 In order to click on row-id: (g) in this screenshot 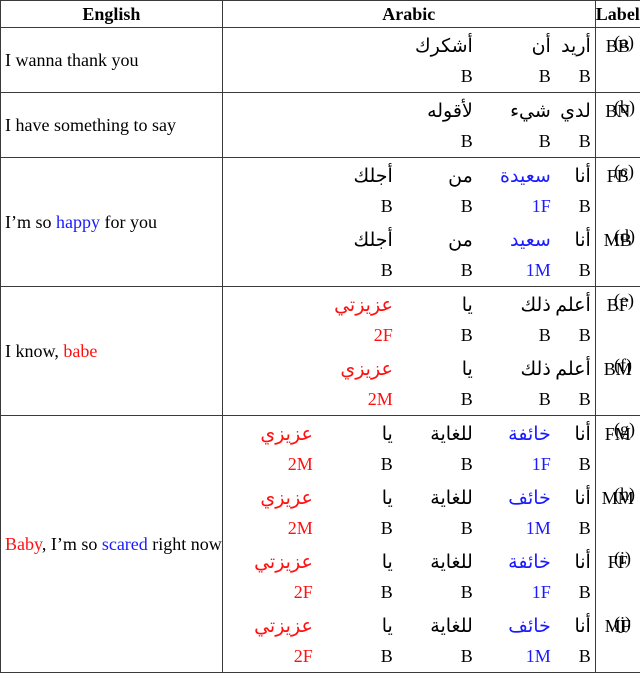, I will do `click(624, 429)`.